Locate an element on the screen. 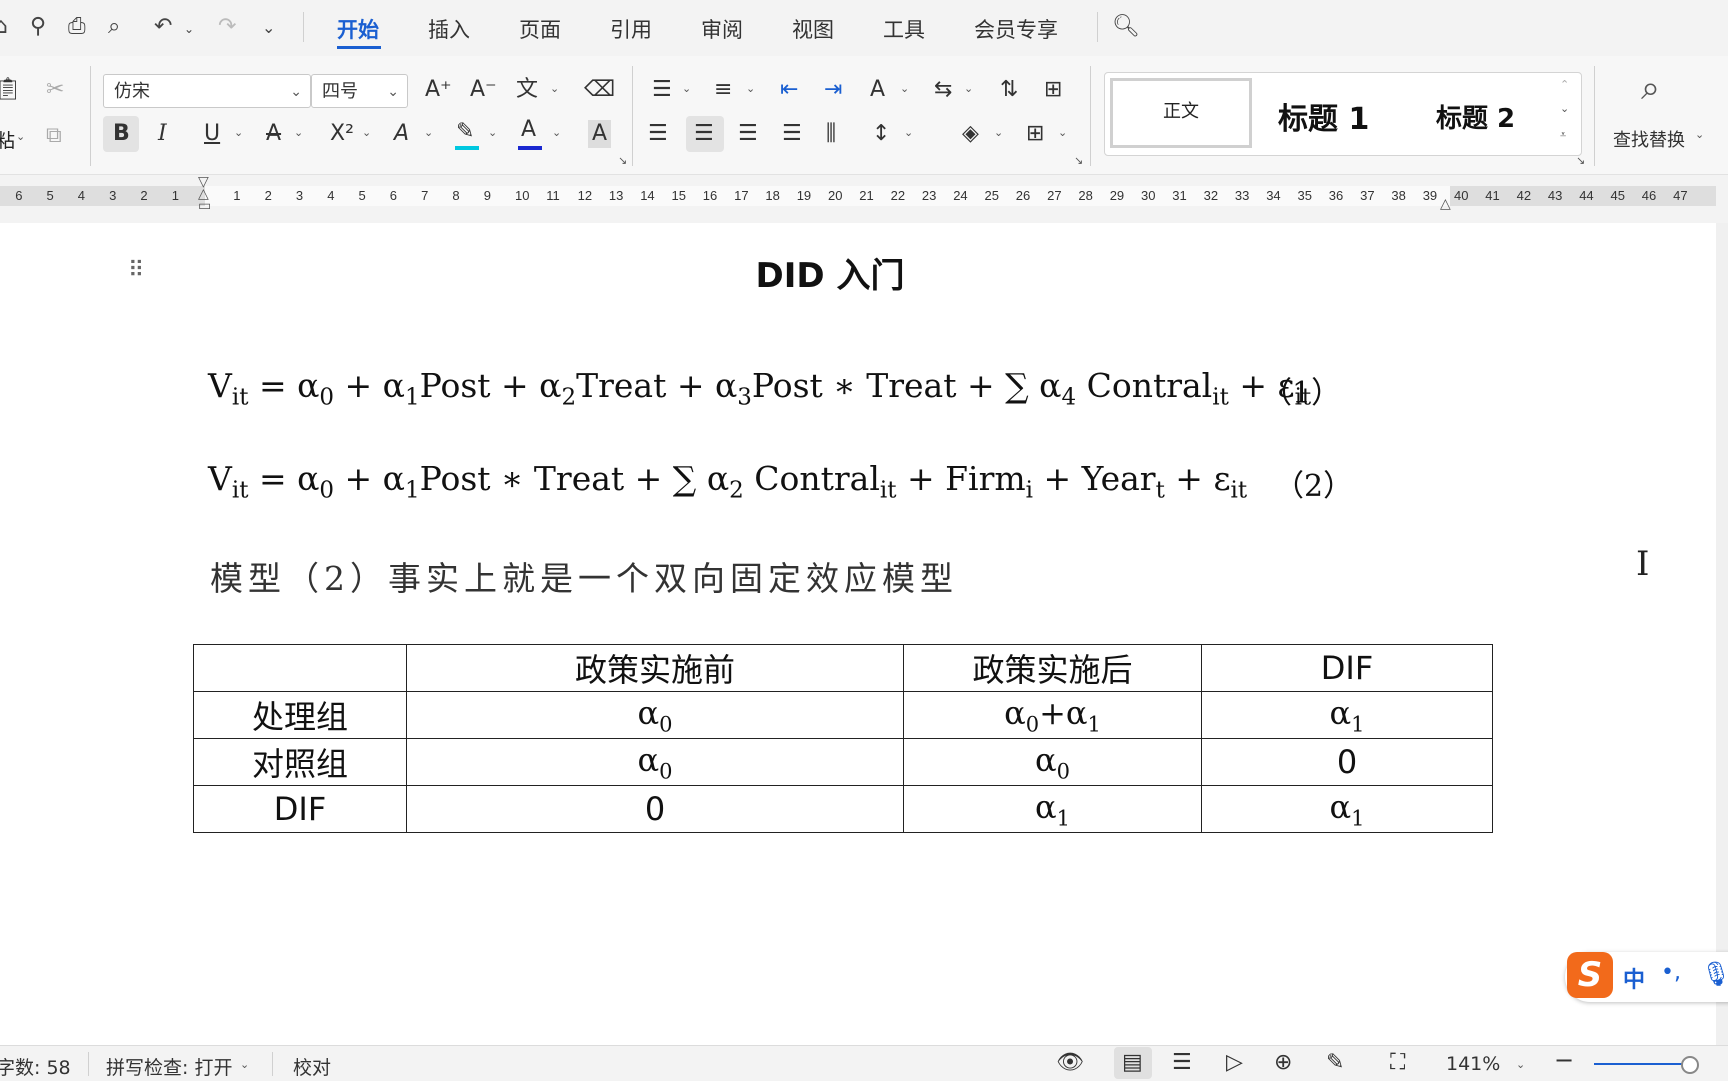  ime-logo-icon: S is located at coordinates (1590, 975).